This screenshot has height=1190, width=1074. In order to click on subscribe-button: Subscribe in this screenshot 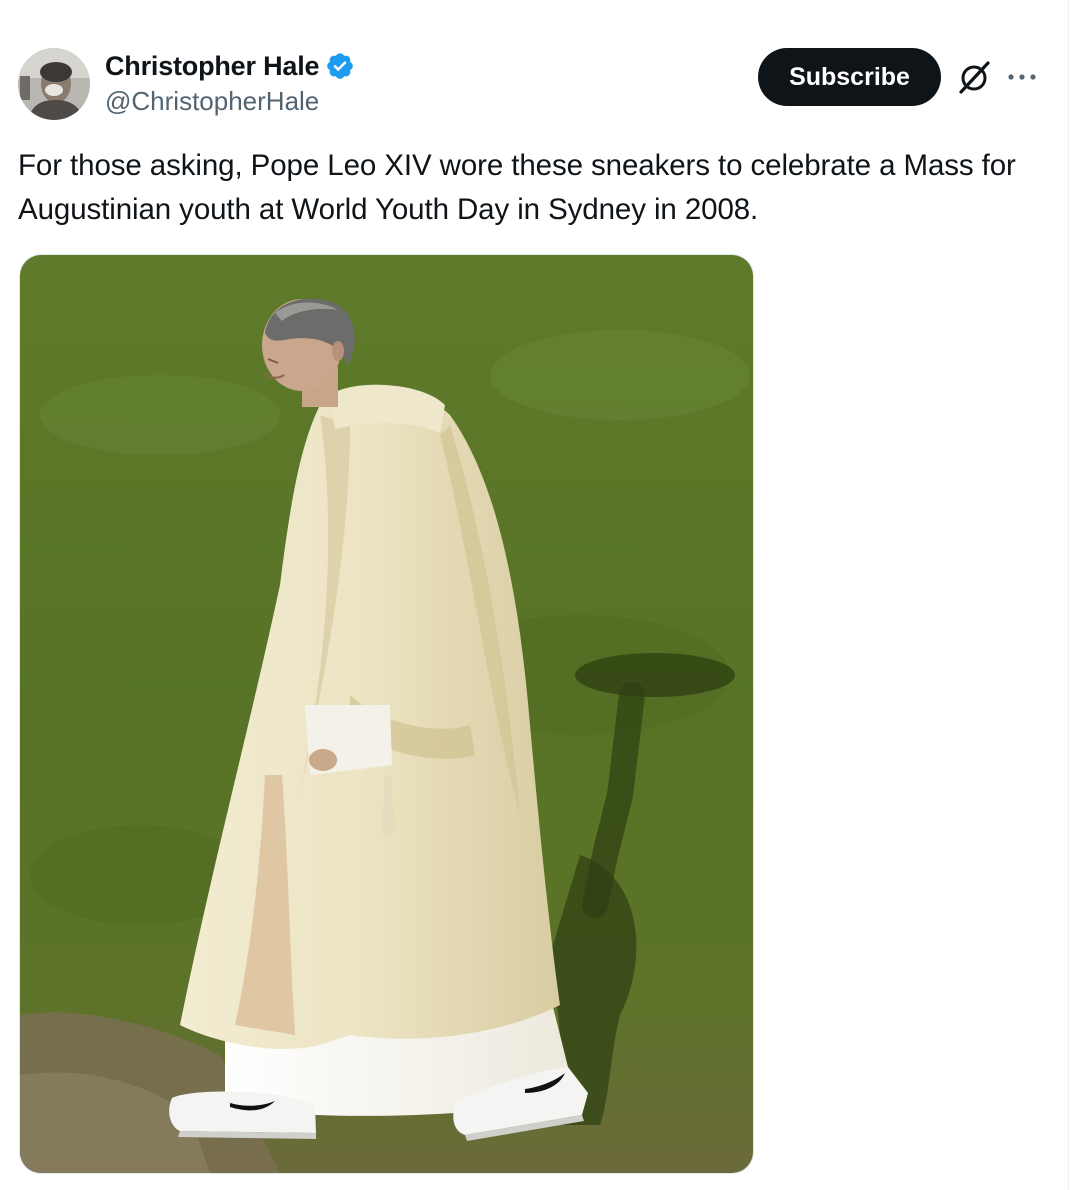, I will do `click(849, 77)`.